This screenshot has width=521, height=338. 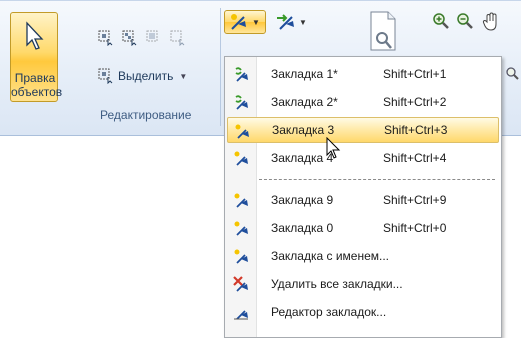 What do you see at coordinates (303, 130) in the screenshot?
I see `menu-item-label: Закладка 3` at bounding box center [303, 130].